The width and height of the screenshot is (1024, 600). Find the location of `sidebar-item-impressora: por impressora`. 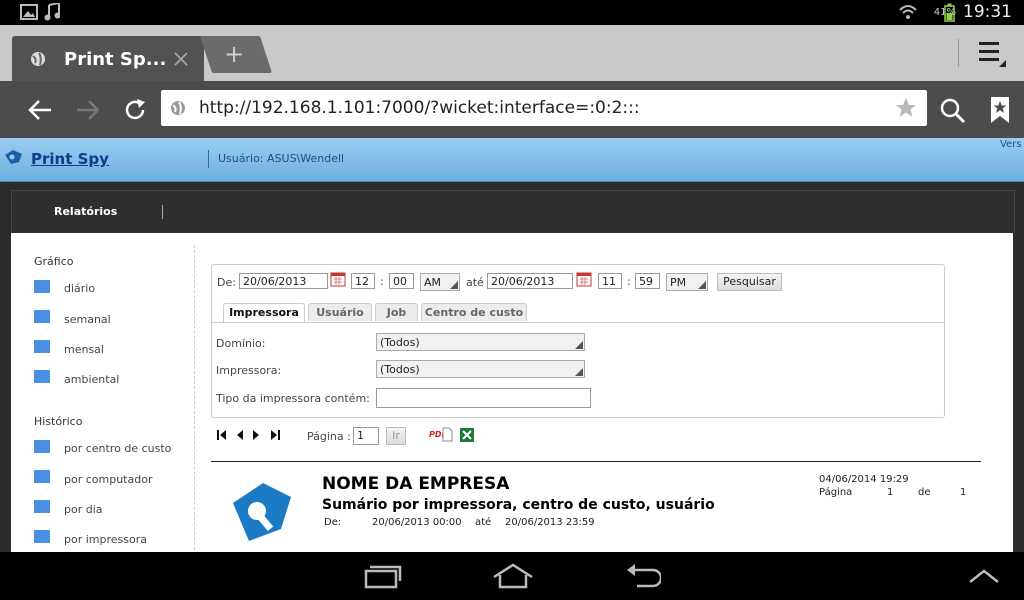

sidebar-item-impressora: por impressora is located at coordinates (105, 539).